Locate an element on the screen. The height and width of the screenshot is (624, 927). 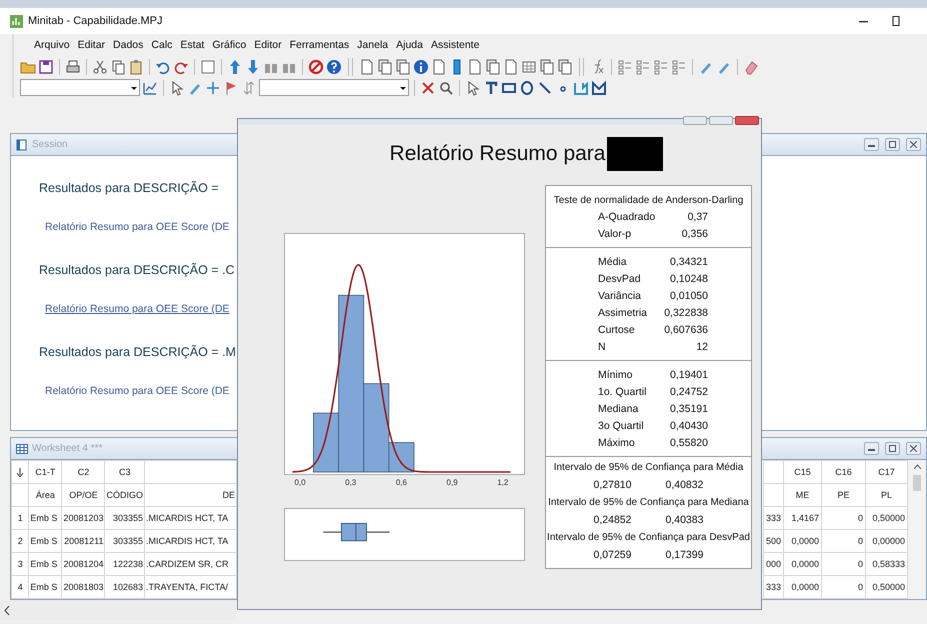
menu-item: Gráfico is located at coordinates (229, 45).